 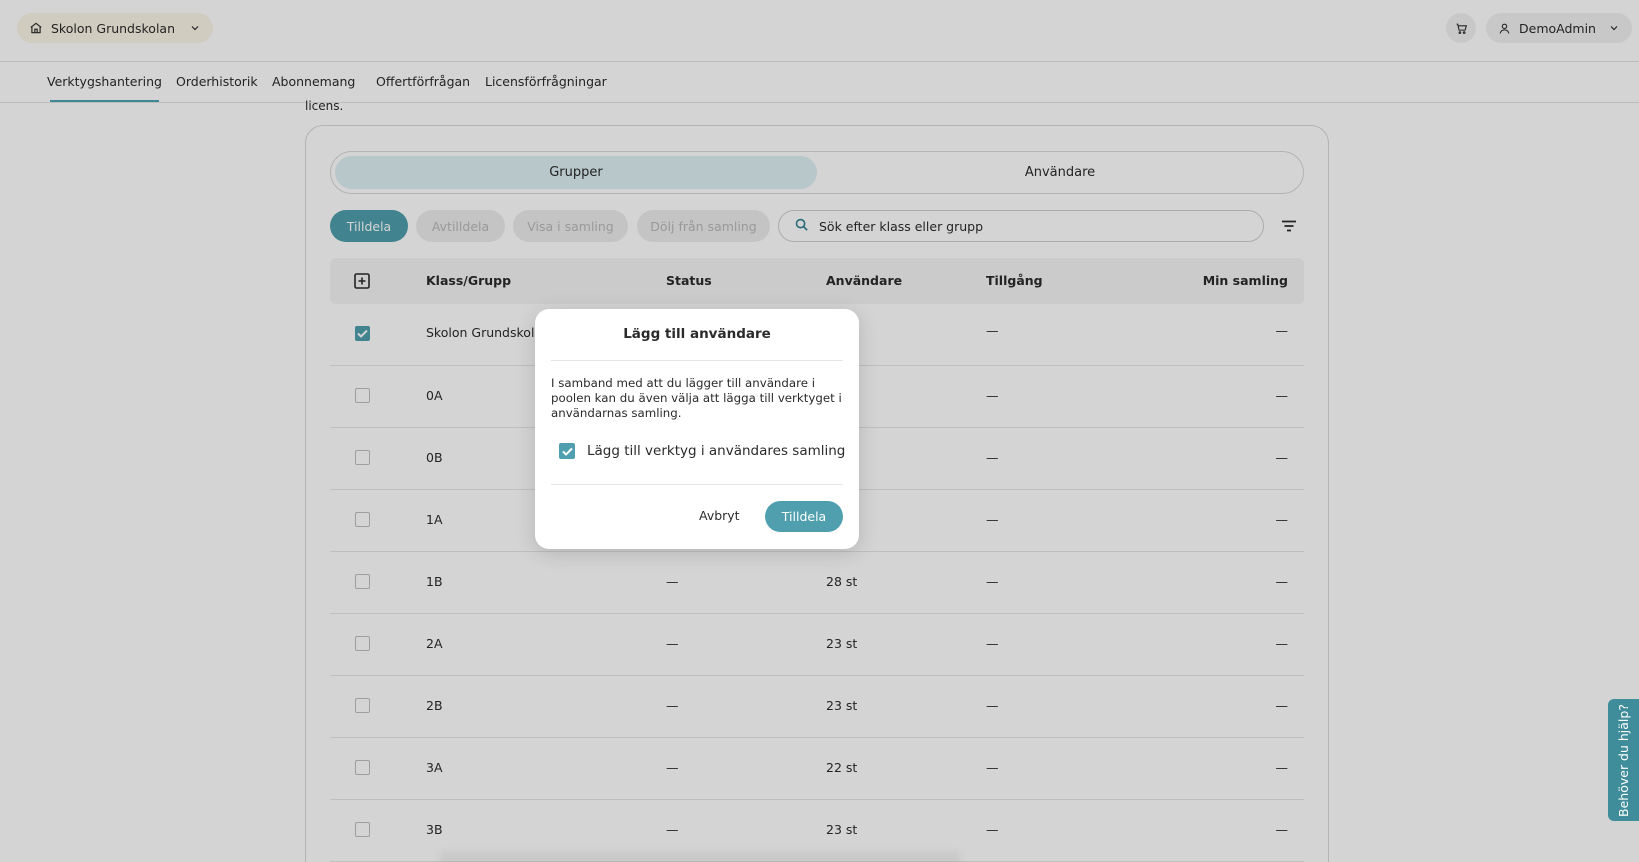 I want to click on add-to-collection-option: Lägg till verktyg i användares samling, so click(x=702, y=451).